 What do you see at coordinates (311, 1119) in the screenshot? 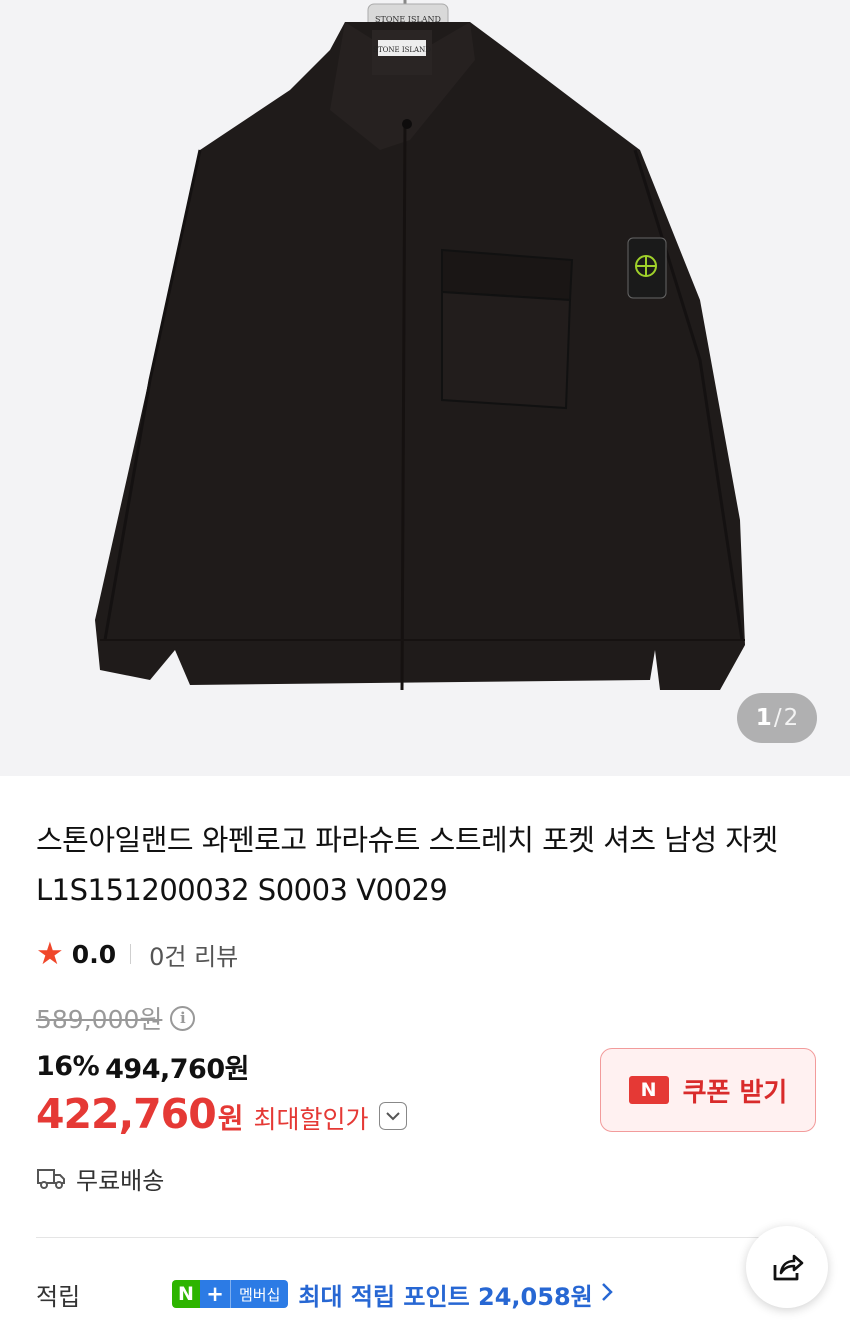
I see `max-discount-label: 최대할인가` at bounding box center [311, 1119].